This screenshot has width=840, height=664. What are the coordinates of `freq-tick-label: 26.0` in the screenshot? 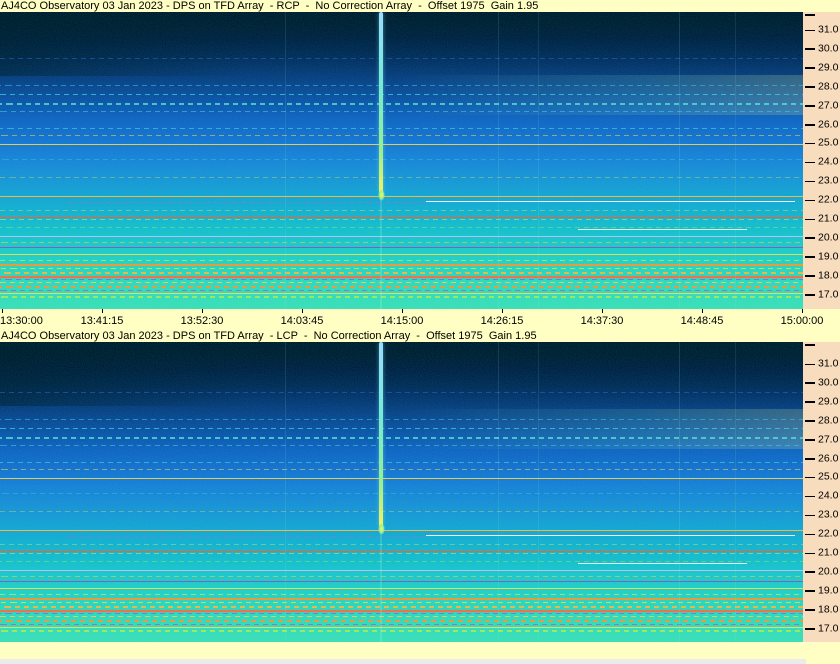 It's located at (828, 458).